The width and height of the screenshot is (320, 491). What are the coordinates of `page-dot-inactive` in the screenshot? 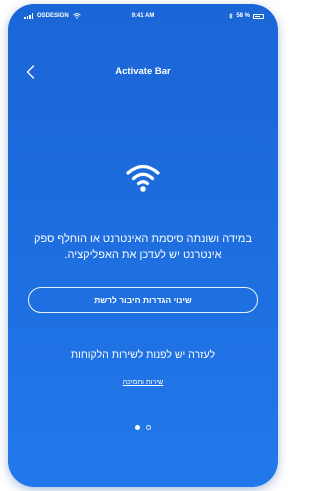 It's located at (148, 427).